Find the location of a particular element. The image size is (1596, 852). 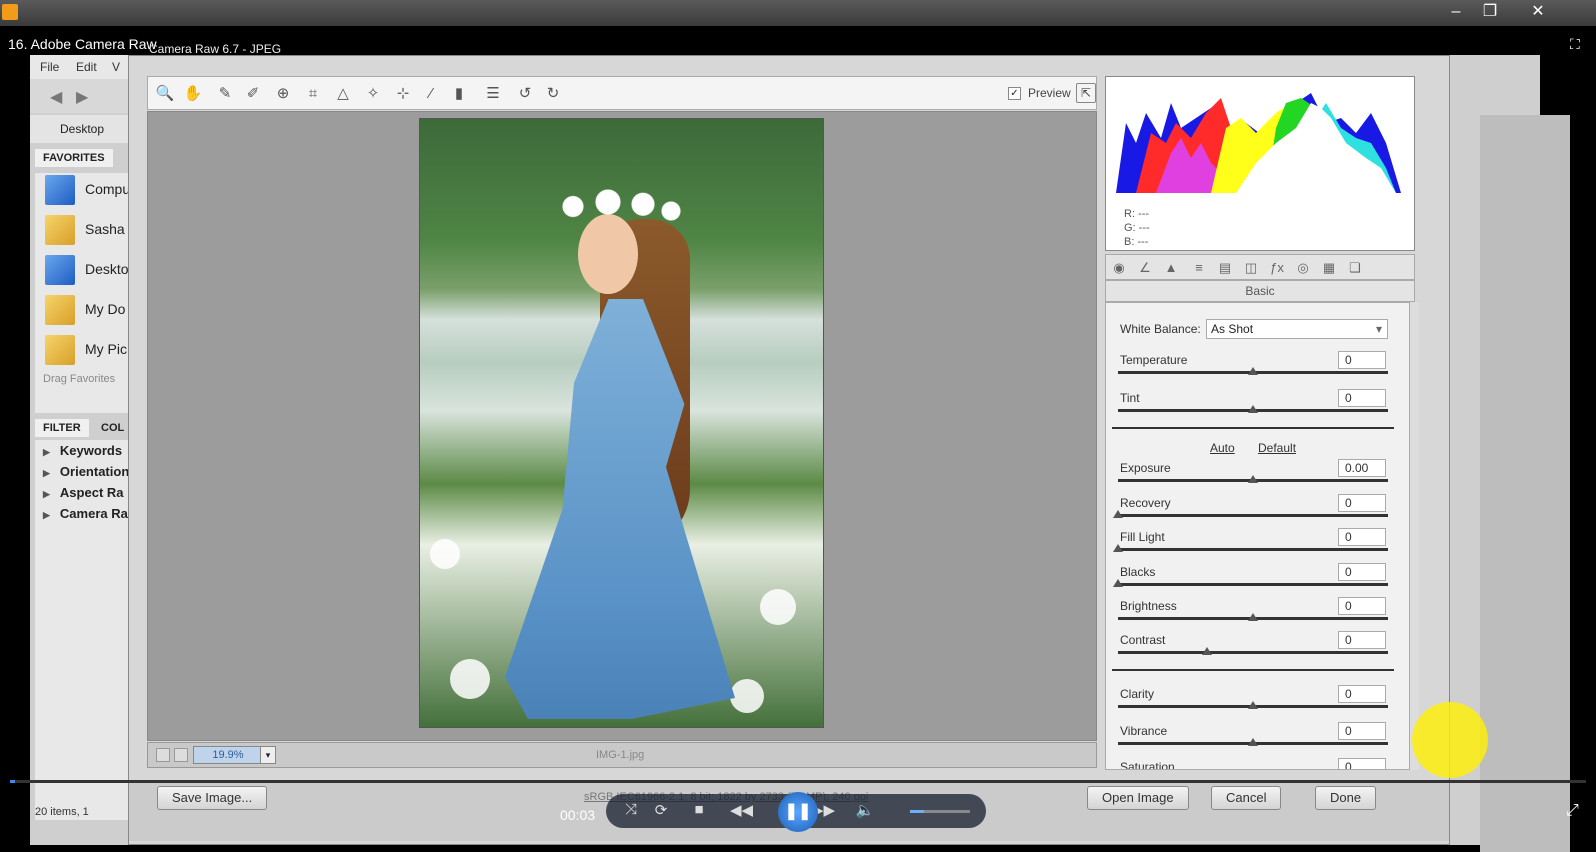

tab-hsl-icon: ≡ is located at coordinates (1199, 268).